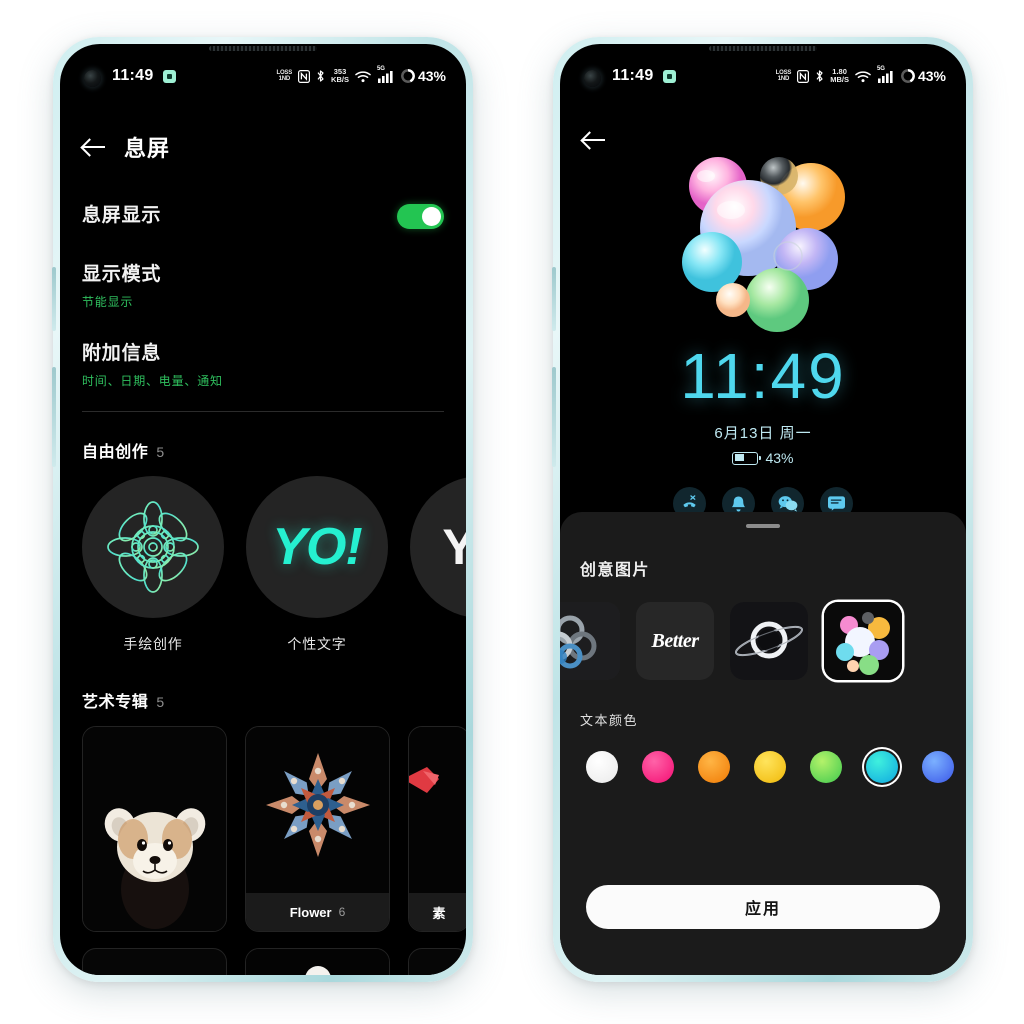  Describe the element at coordinates (420, 216) in the screenshot. I see `aod-toggle` at that location.